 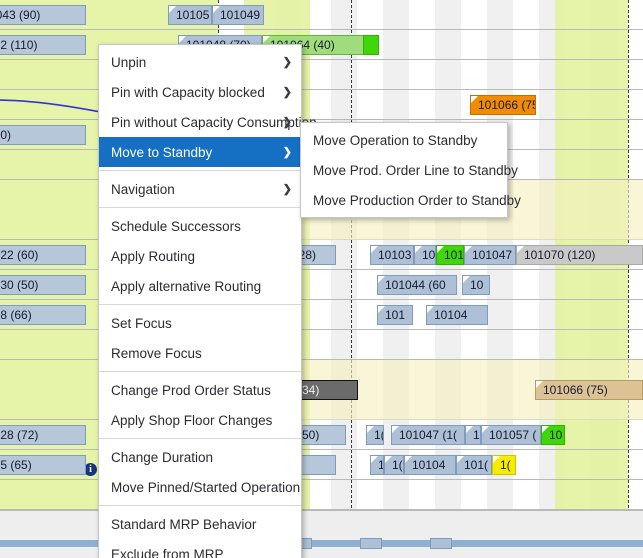 What do you see at coordinates (238, 15) in the screenshot?
I see `gantt-bar: 101049` at bounding box center [238, 15].